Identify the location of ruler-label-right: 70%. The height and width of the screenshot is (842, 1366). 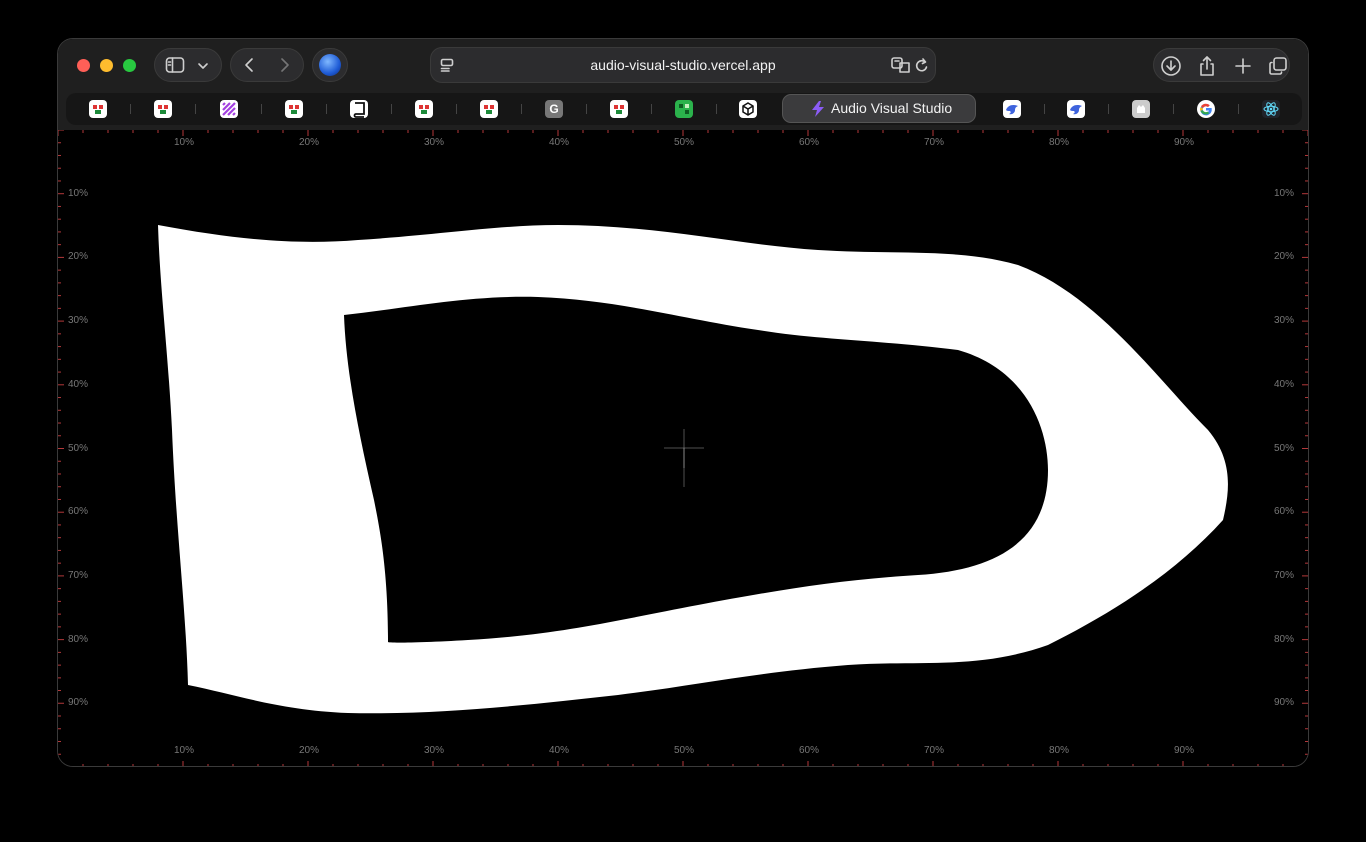
(1284, 575).